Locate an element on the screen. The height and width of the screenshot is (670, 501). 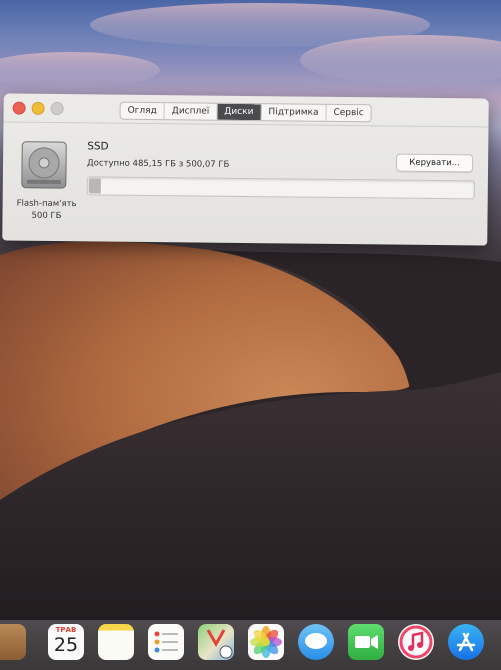
tab-overview: Огляд is located at coordinates (142, 111).